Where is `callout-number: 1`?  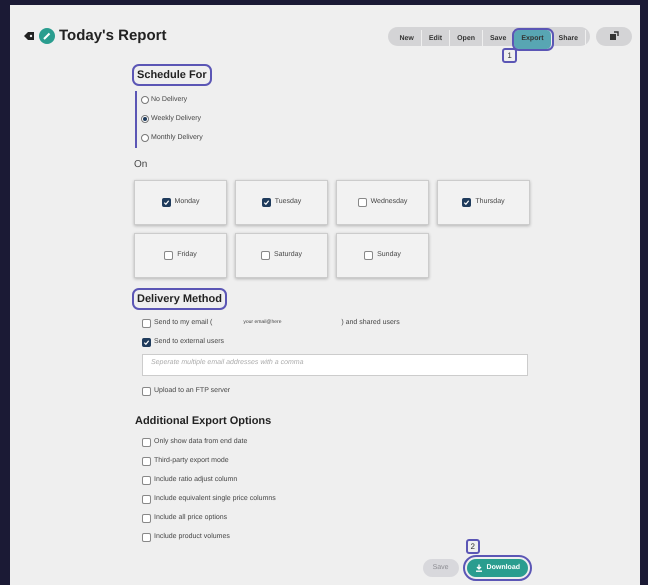
callout-number: 1 is located at coordinates (509, 55).